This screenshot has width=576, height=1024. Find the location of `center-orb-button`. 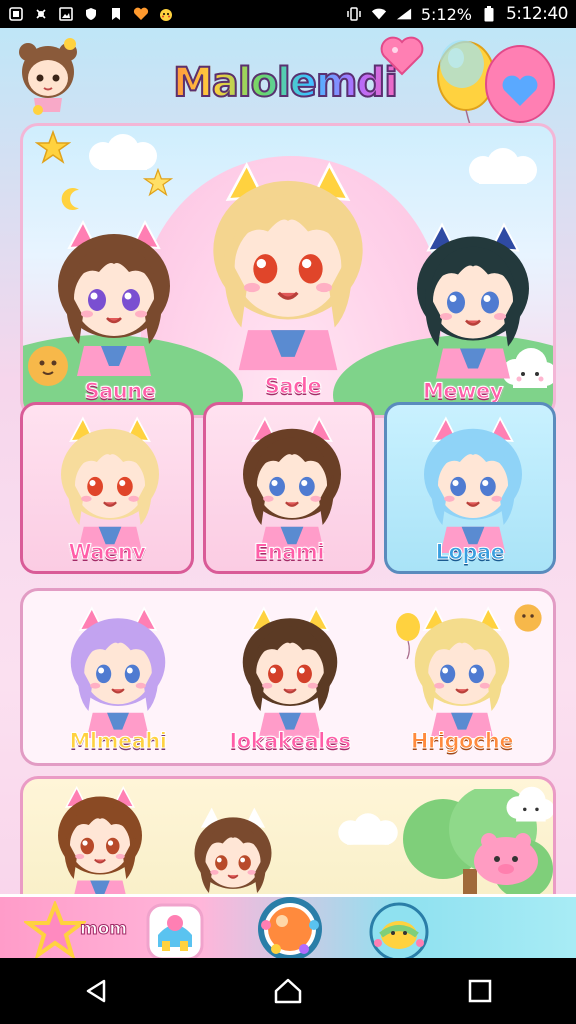

center-orb-button is located at coordinates (290, 926).